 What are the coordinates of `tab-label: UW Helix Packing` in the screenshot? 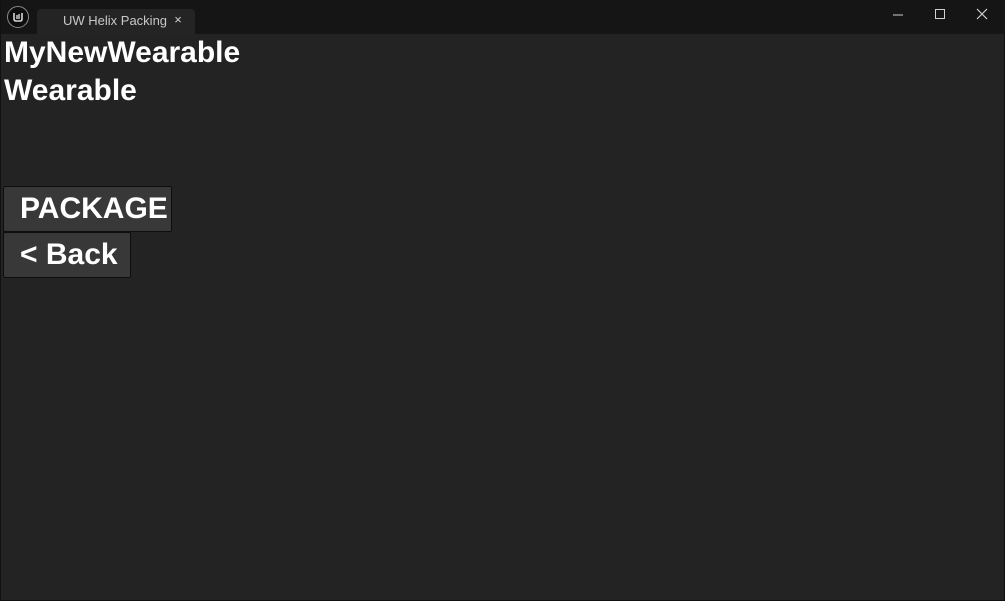 It's located at (115, 20).